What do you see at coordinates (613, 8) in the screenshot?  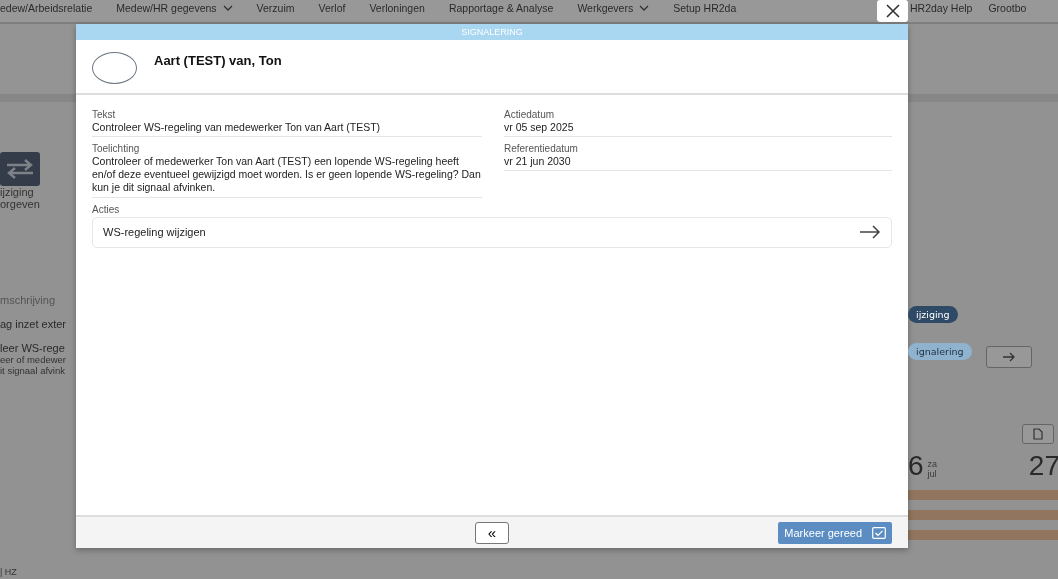 I see `nav-menu-item: Werkgevers` at bounding box center [613, 8].